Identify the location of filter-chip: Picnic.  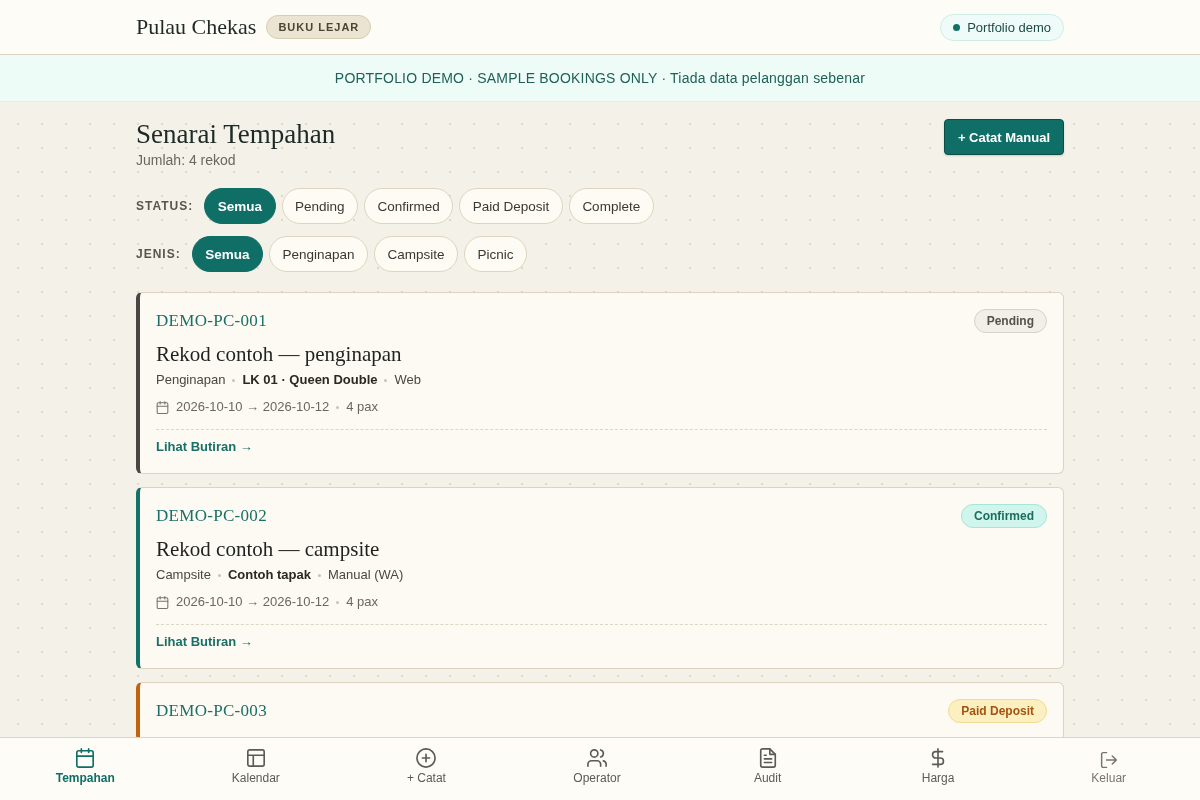
(496, 254).